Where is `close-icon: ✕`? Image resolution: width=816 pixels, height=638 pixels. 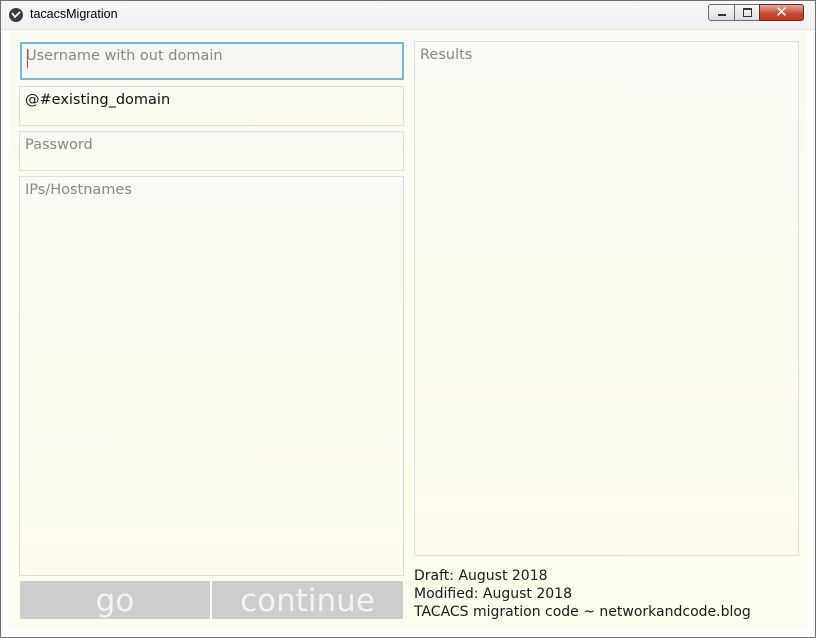 close-icon: ✕ is located at coordinates (781, 12).